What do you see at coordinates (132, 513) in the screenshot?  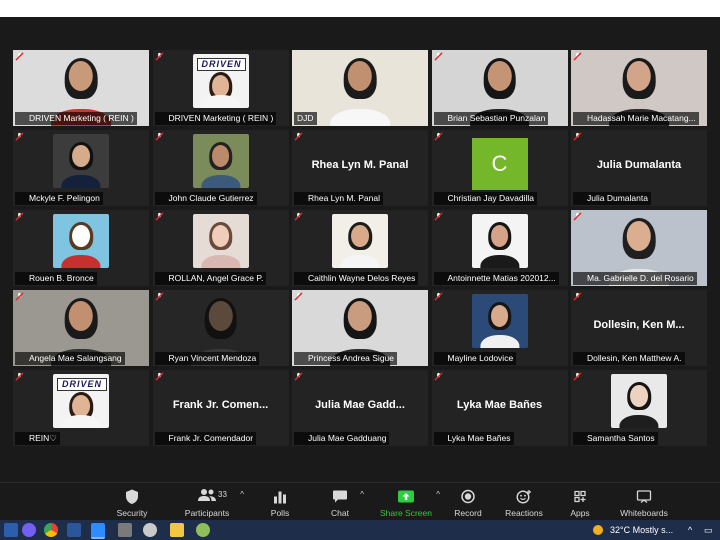 I see `security-label: Security` at bounding box center [132, 513].